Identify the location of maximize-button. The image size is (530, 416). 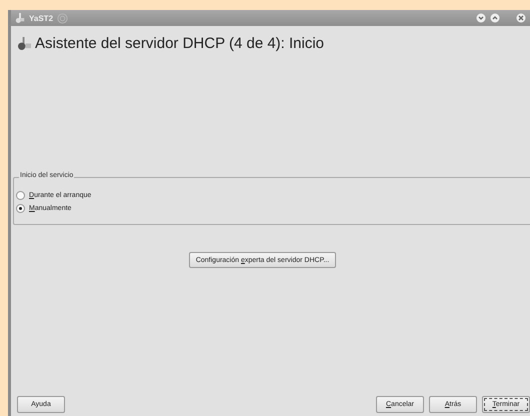
(495, 18).